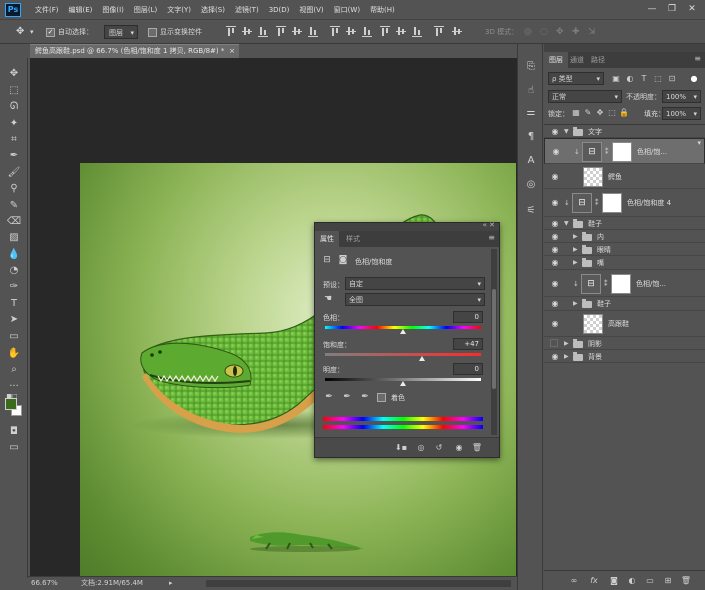  I want to click on filter-type-icon: T, so click(644, 79).